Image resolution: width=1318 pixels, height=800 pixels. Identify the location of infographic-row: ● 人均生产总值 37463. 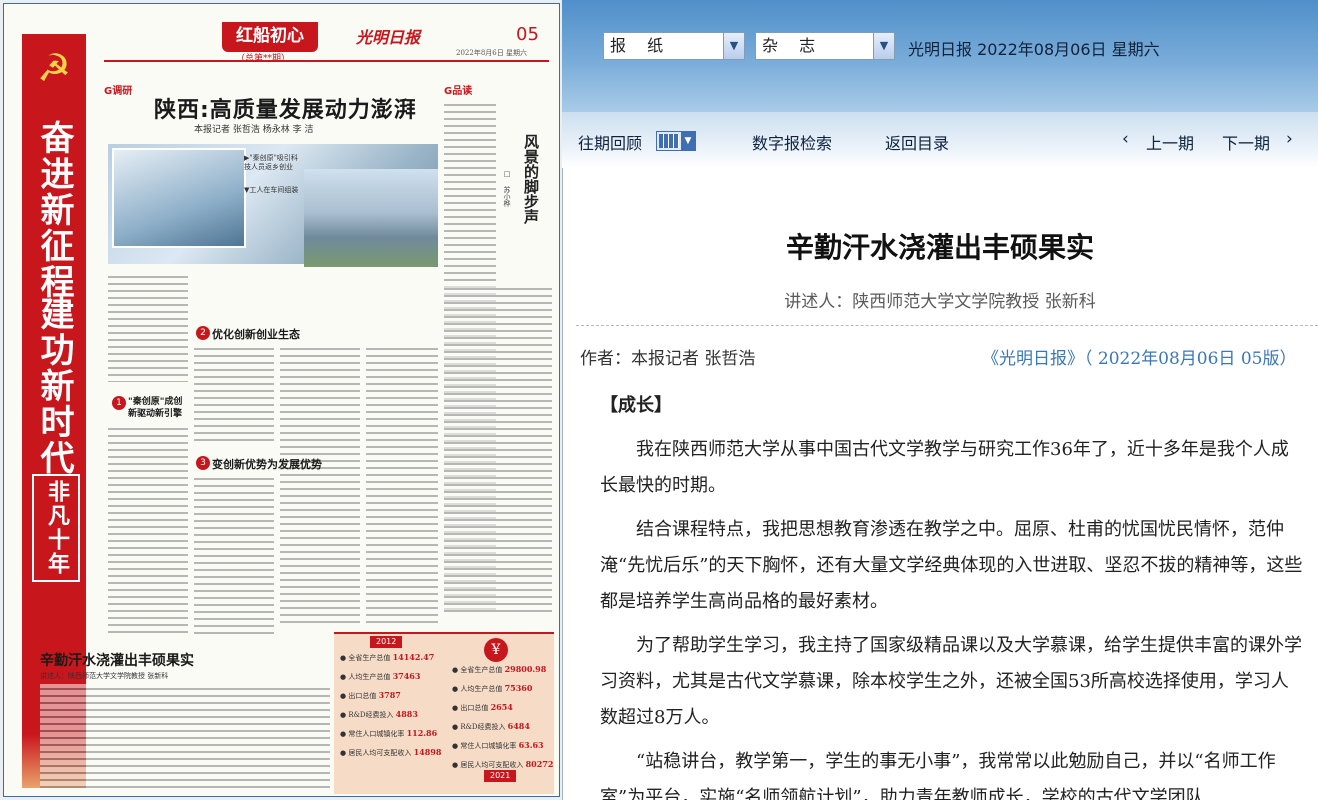
(380, 676).